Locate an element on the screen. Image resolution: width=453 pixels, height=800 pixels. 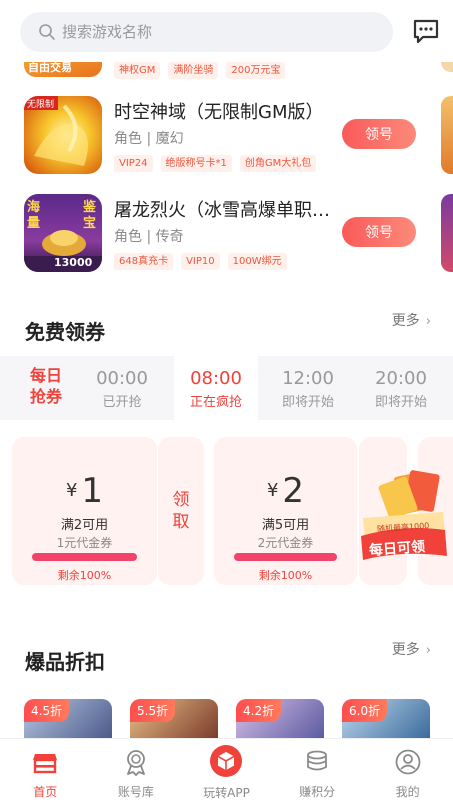
game-tags: VIP24 绝版称号卡*1 创角GM大礼包 is located at coordinates (215, 163).